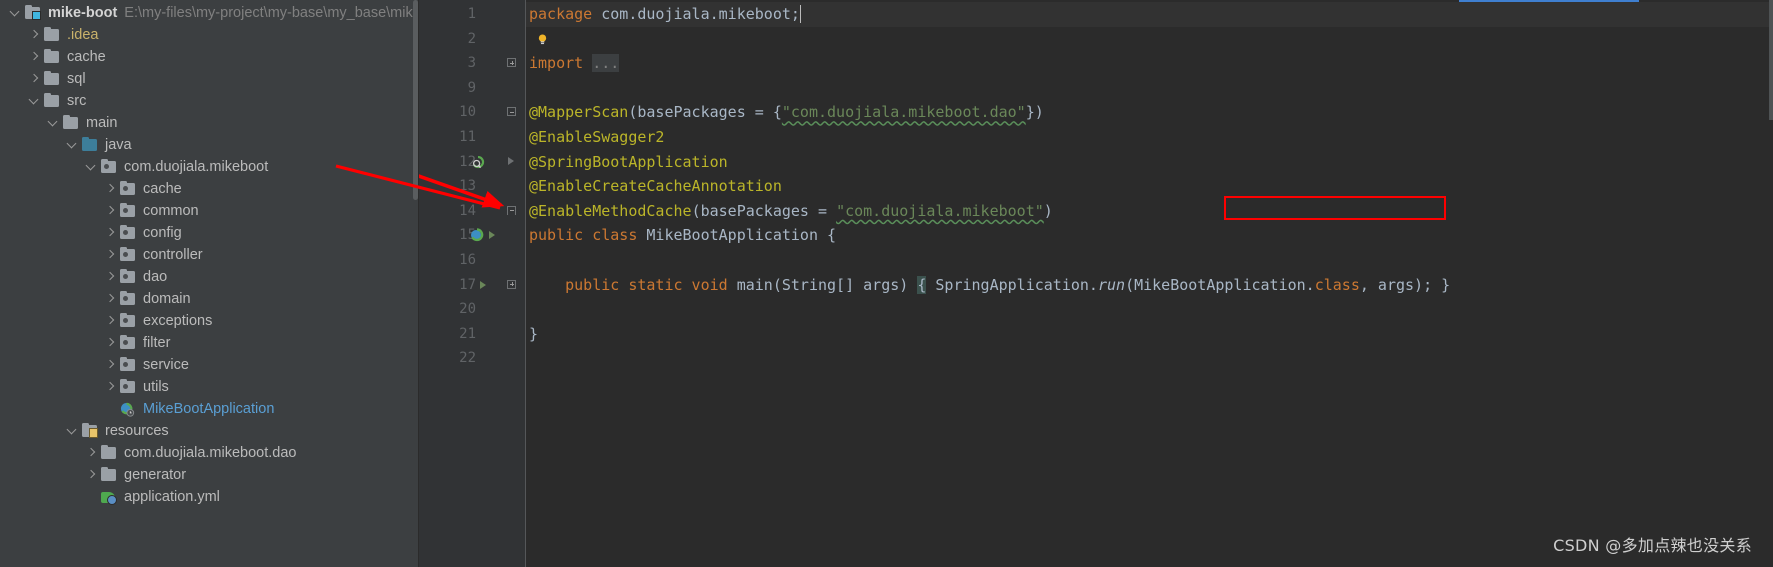 The height and width of the screenshot is (567, 1773). Describe the element at coordinates (209, 365) in the screenshot. I see `tree-item-service: service` at that location.